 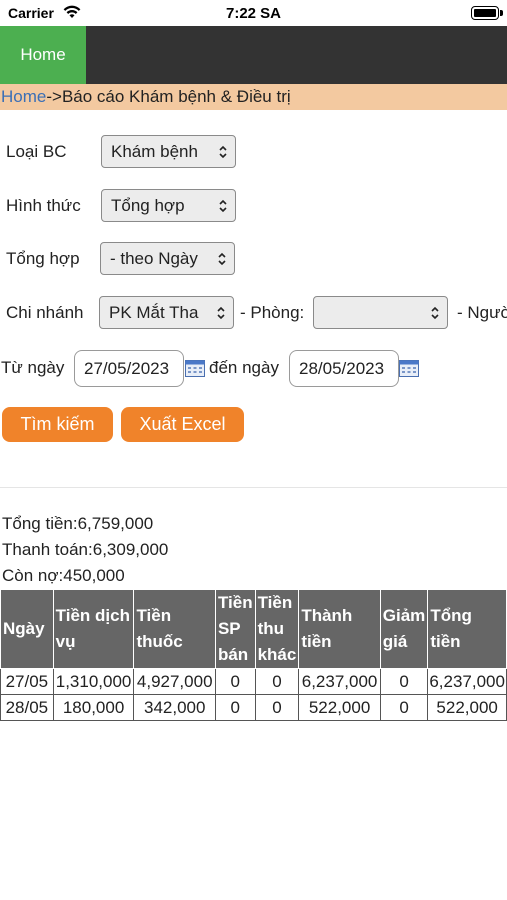 What do you see at coordinates (253, 55) in the screenshot?
I see `top-navigation: Home` at bounding box center [253, 55].